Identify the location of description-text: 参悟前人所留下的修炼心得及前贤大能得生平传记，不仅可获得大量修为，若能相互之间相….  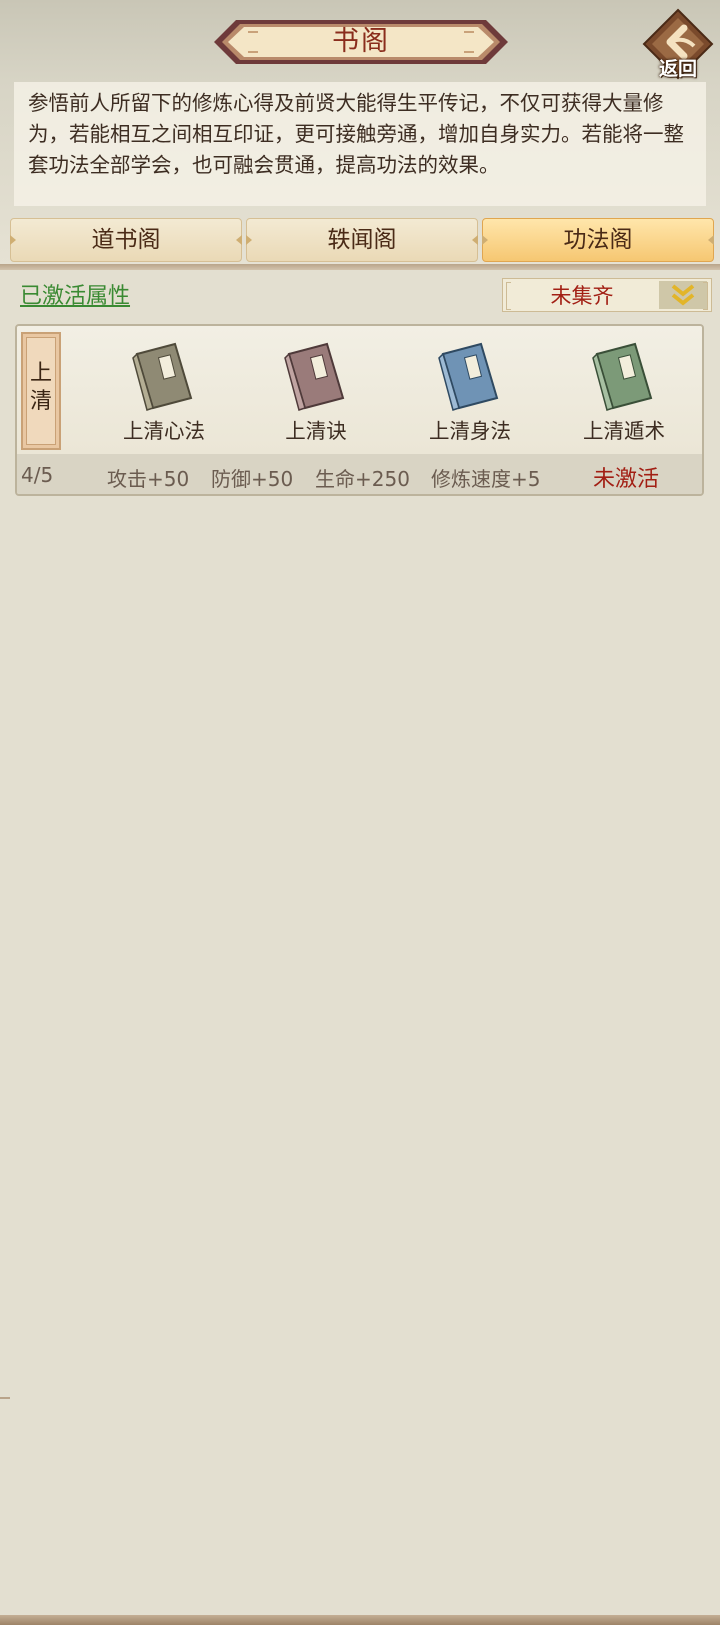
(360, 144).